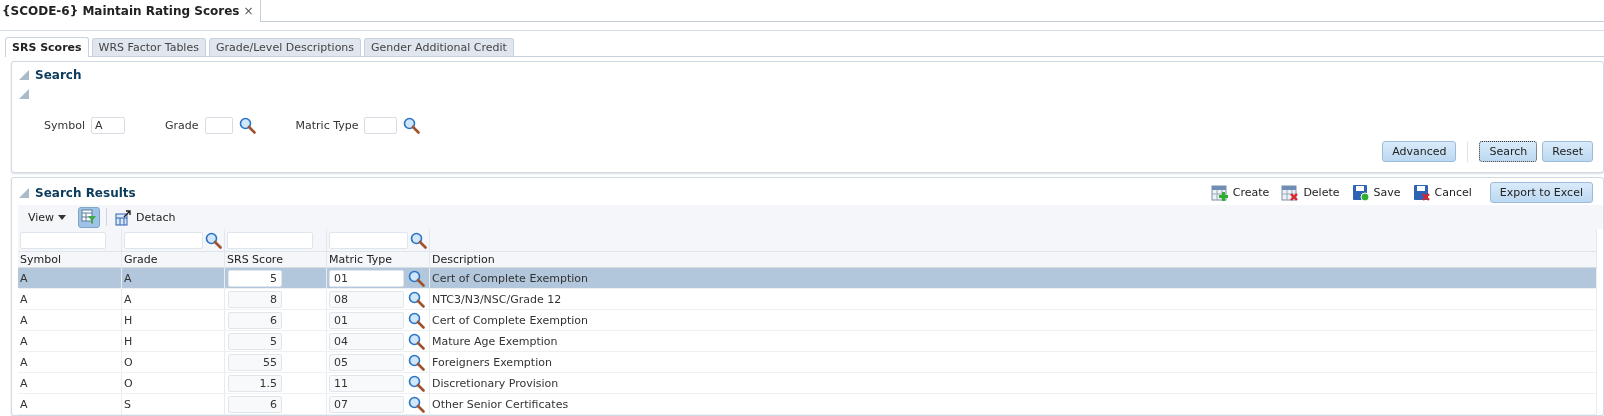 Image resolution: width=1604 pixels, height=416 pixels. What do you see at coordinates (1013, 404) in the screenshot?
I see `table-cell: Other Senior Certificates` at bounding box center [1013, 404].